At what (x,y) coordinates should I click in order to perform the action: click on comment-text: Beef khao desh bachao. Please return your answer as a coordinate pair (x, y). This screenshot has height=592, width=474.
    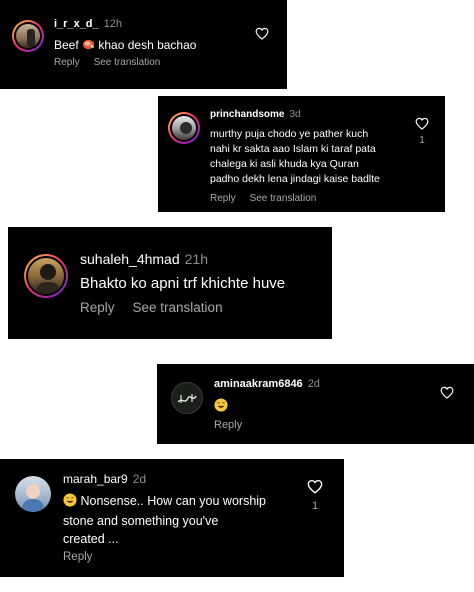
    Looking at the image, I should click on (125, 46).